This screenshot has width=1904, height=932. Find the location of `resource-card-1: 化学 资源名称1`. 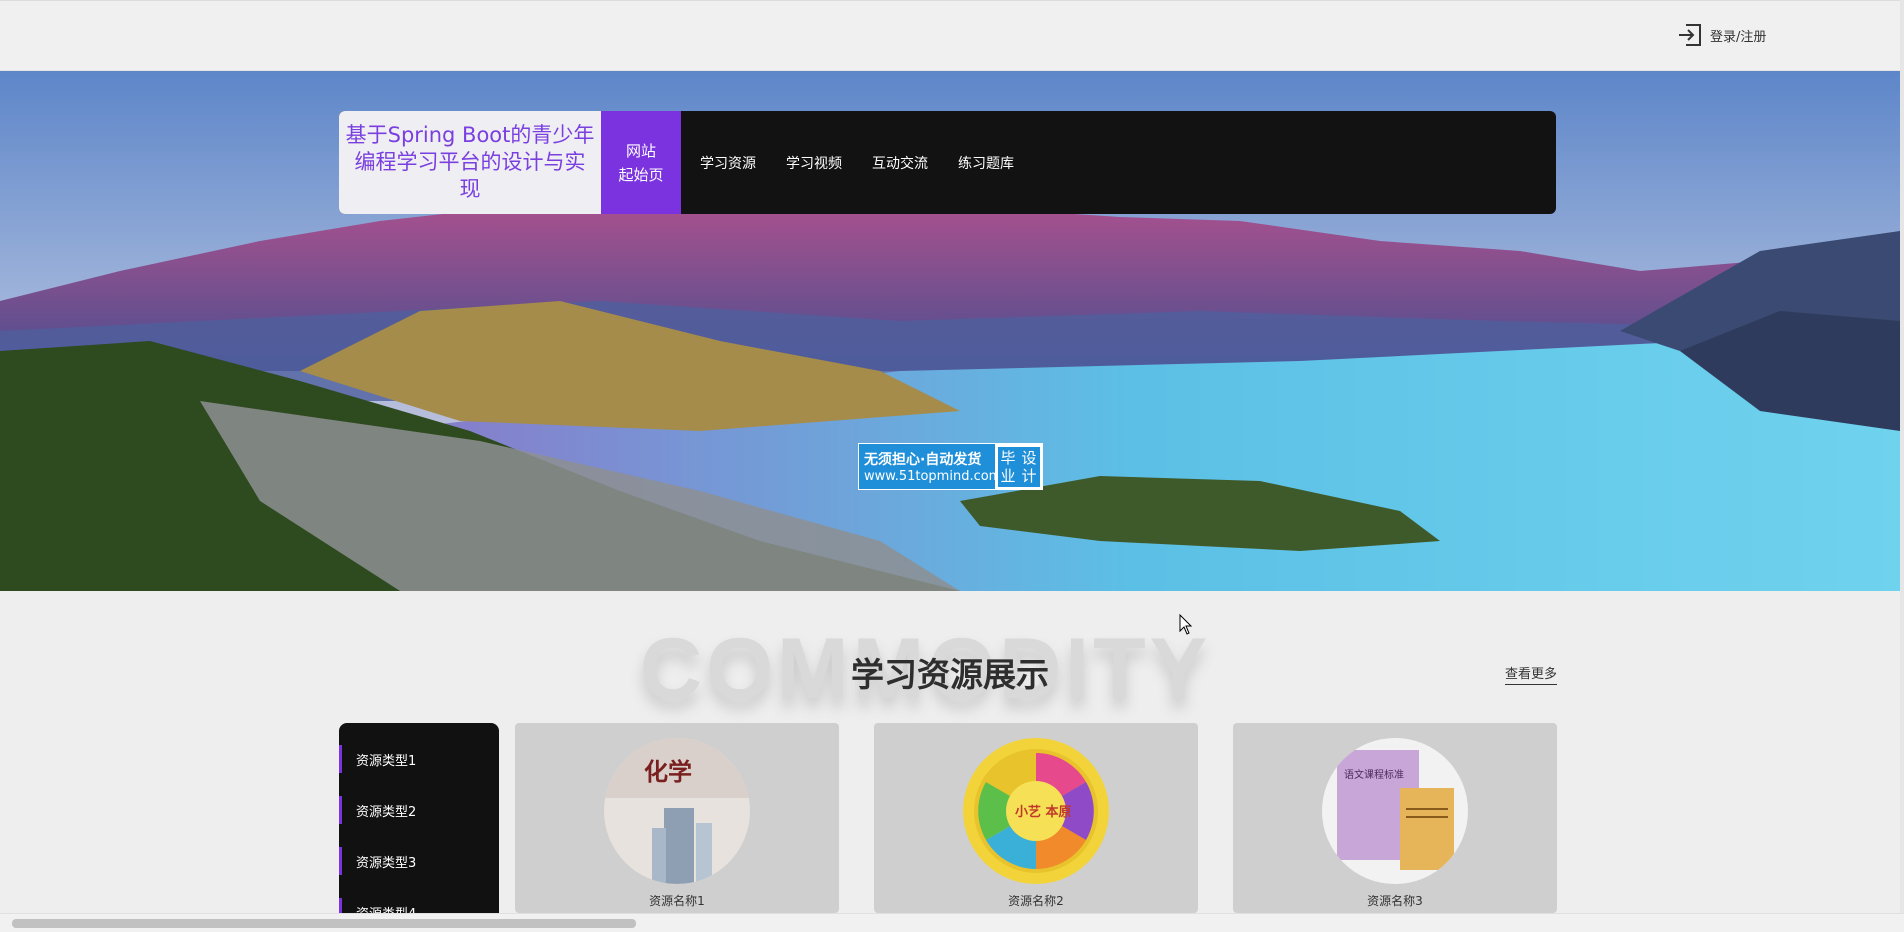

resource-card-1: 化学 资源名称1 is located at coordinates (677, 818).